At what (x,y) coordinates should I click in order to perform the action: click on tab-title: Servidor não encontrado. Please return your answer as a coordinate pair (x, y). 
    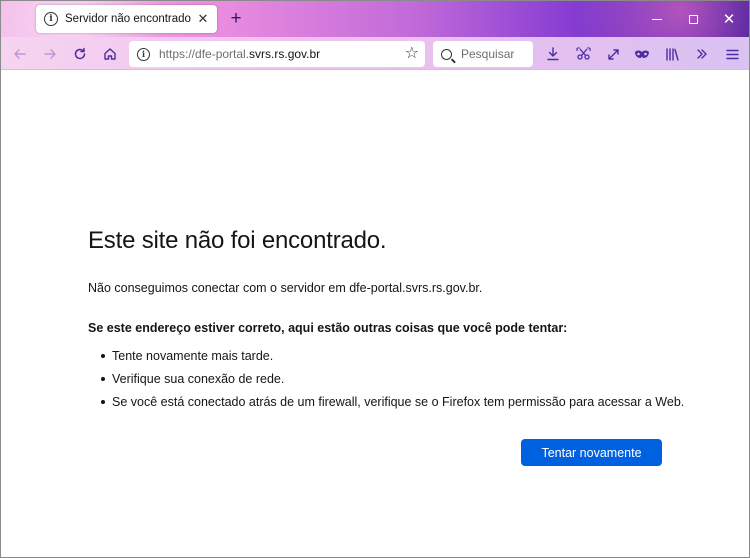
    Looking at the image, I should click on (128, 19).